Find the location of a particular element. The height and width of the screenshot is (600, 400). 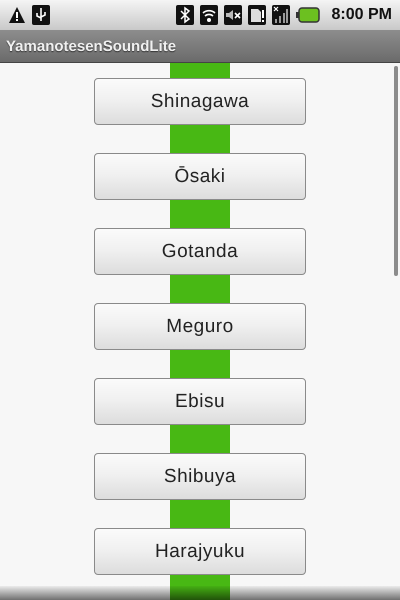

usb-icon is located at coordinates (41, 15).